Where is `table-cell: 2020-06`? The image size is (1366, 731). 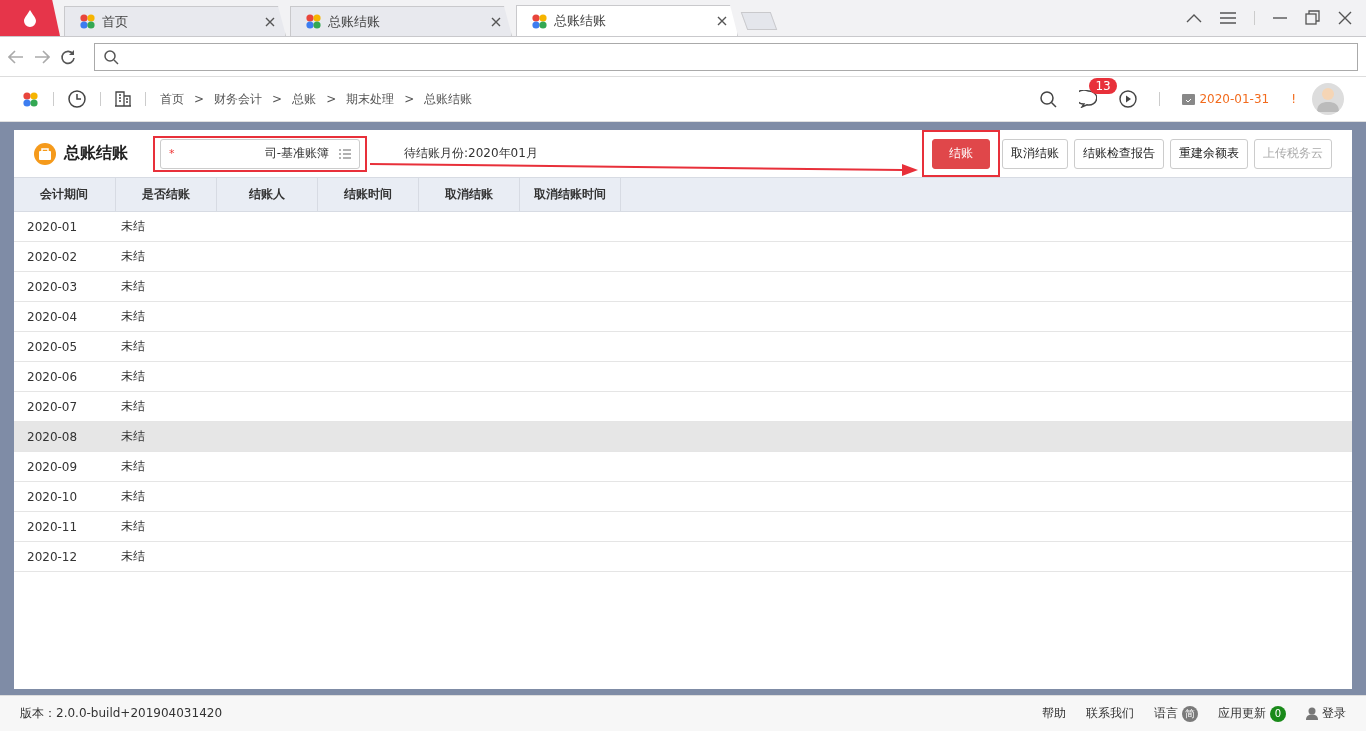
table-cell: 2020-06 is located at coordinates (64, 376).